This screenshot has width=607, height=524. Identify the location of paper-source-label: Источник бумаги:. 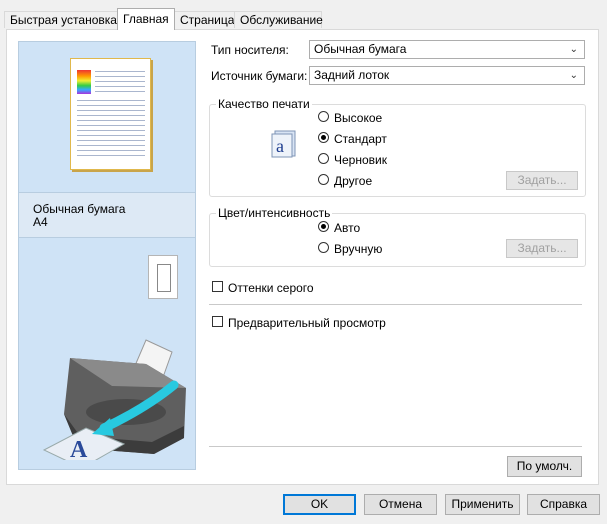
(259, 76).